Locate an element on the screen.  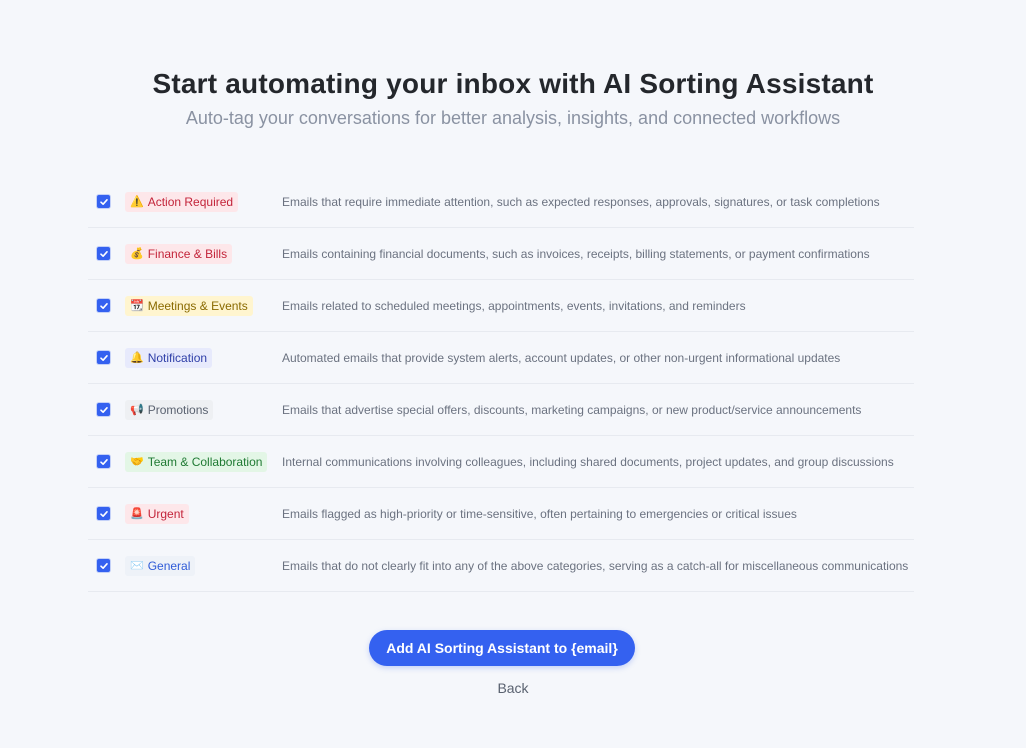
category-label: Meetings & Events is located at coordinates (197, 305).